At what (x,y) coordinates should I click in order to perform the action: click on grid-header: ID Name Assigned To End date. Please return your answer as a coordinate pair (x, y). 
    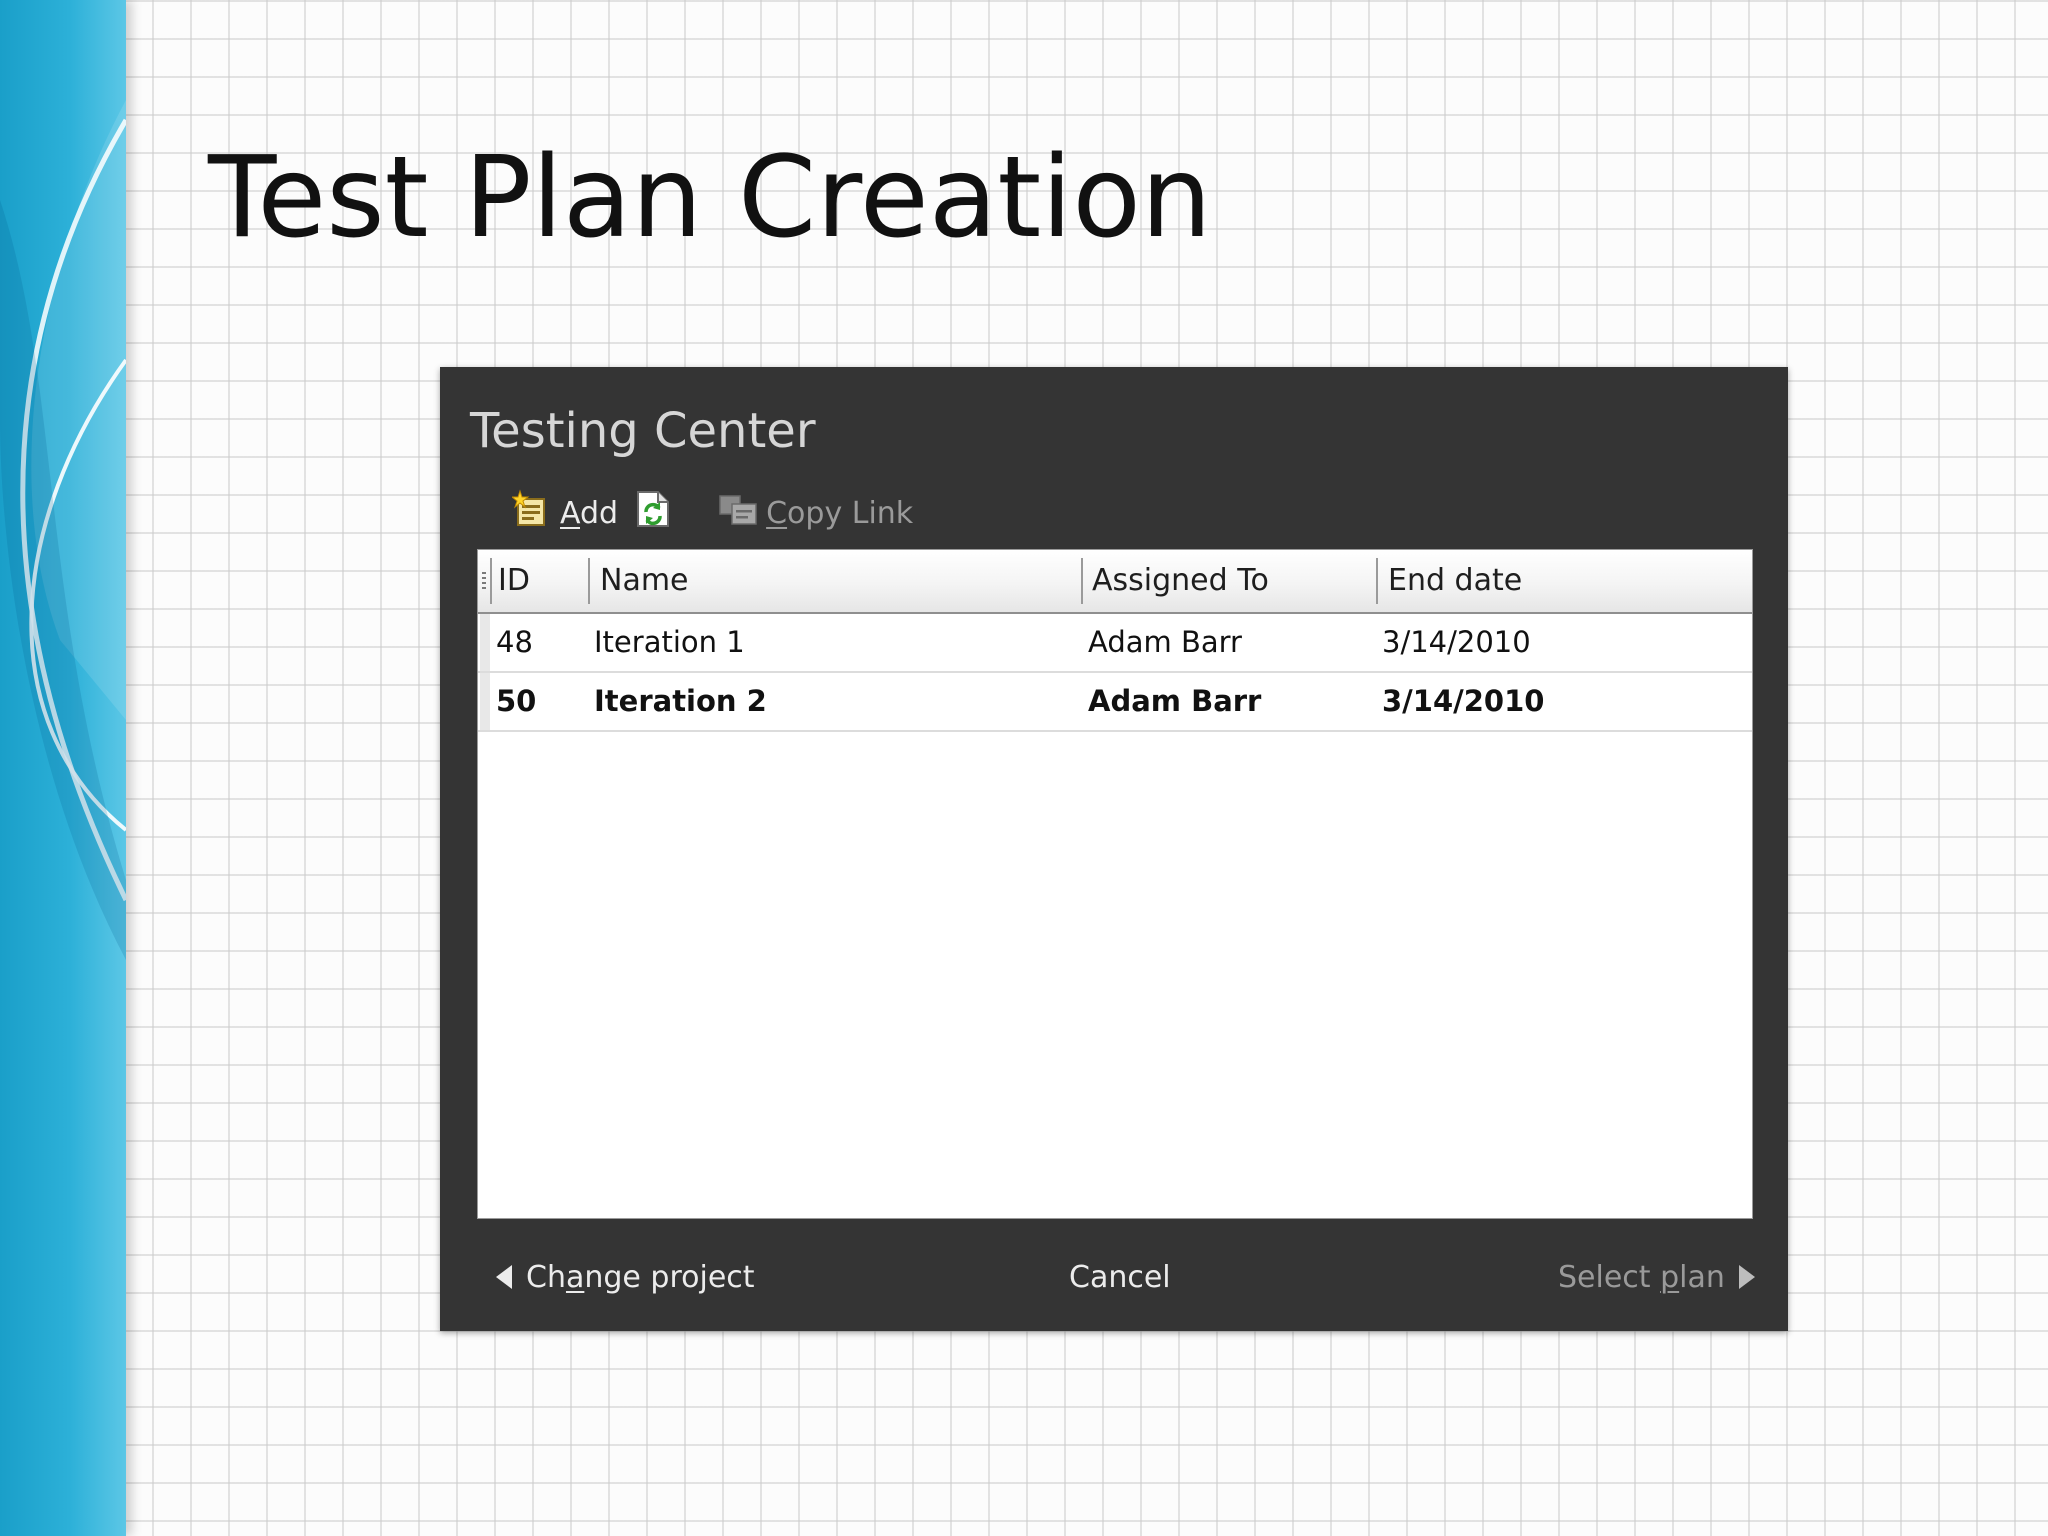
    Looking at the image, I should click on (1115, 582).